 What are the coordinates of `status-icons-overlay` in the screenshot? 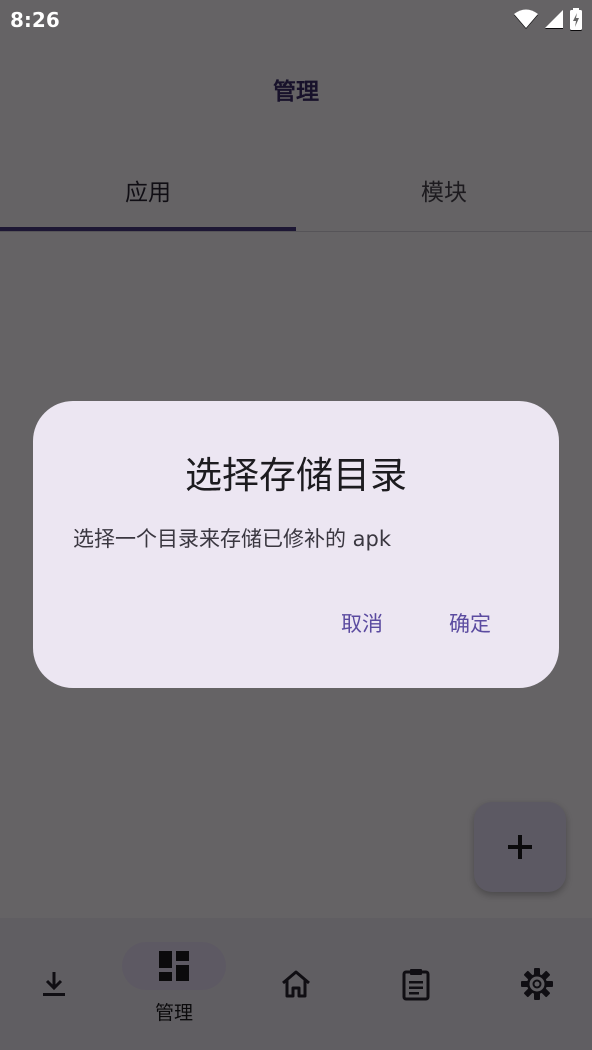 It's located at (548, 19).